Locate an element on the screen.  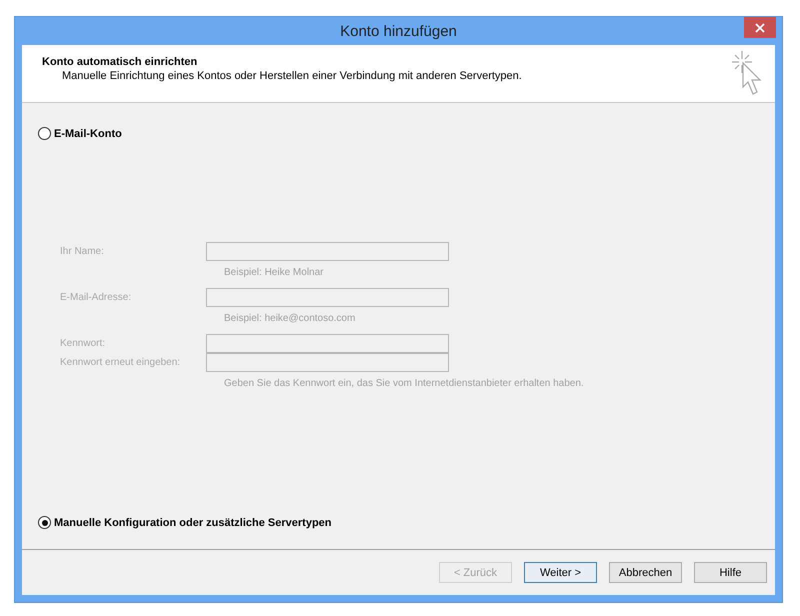
dialog-button: Weiter > is located at coordinates (560, 572).